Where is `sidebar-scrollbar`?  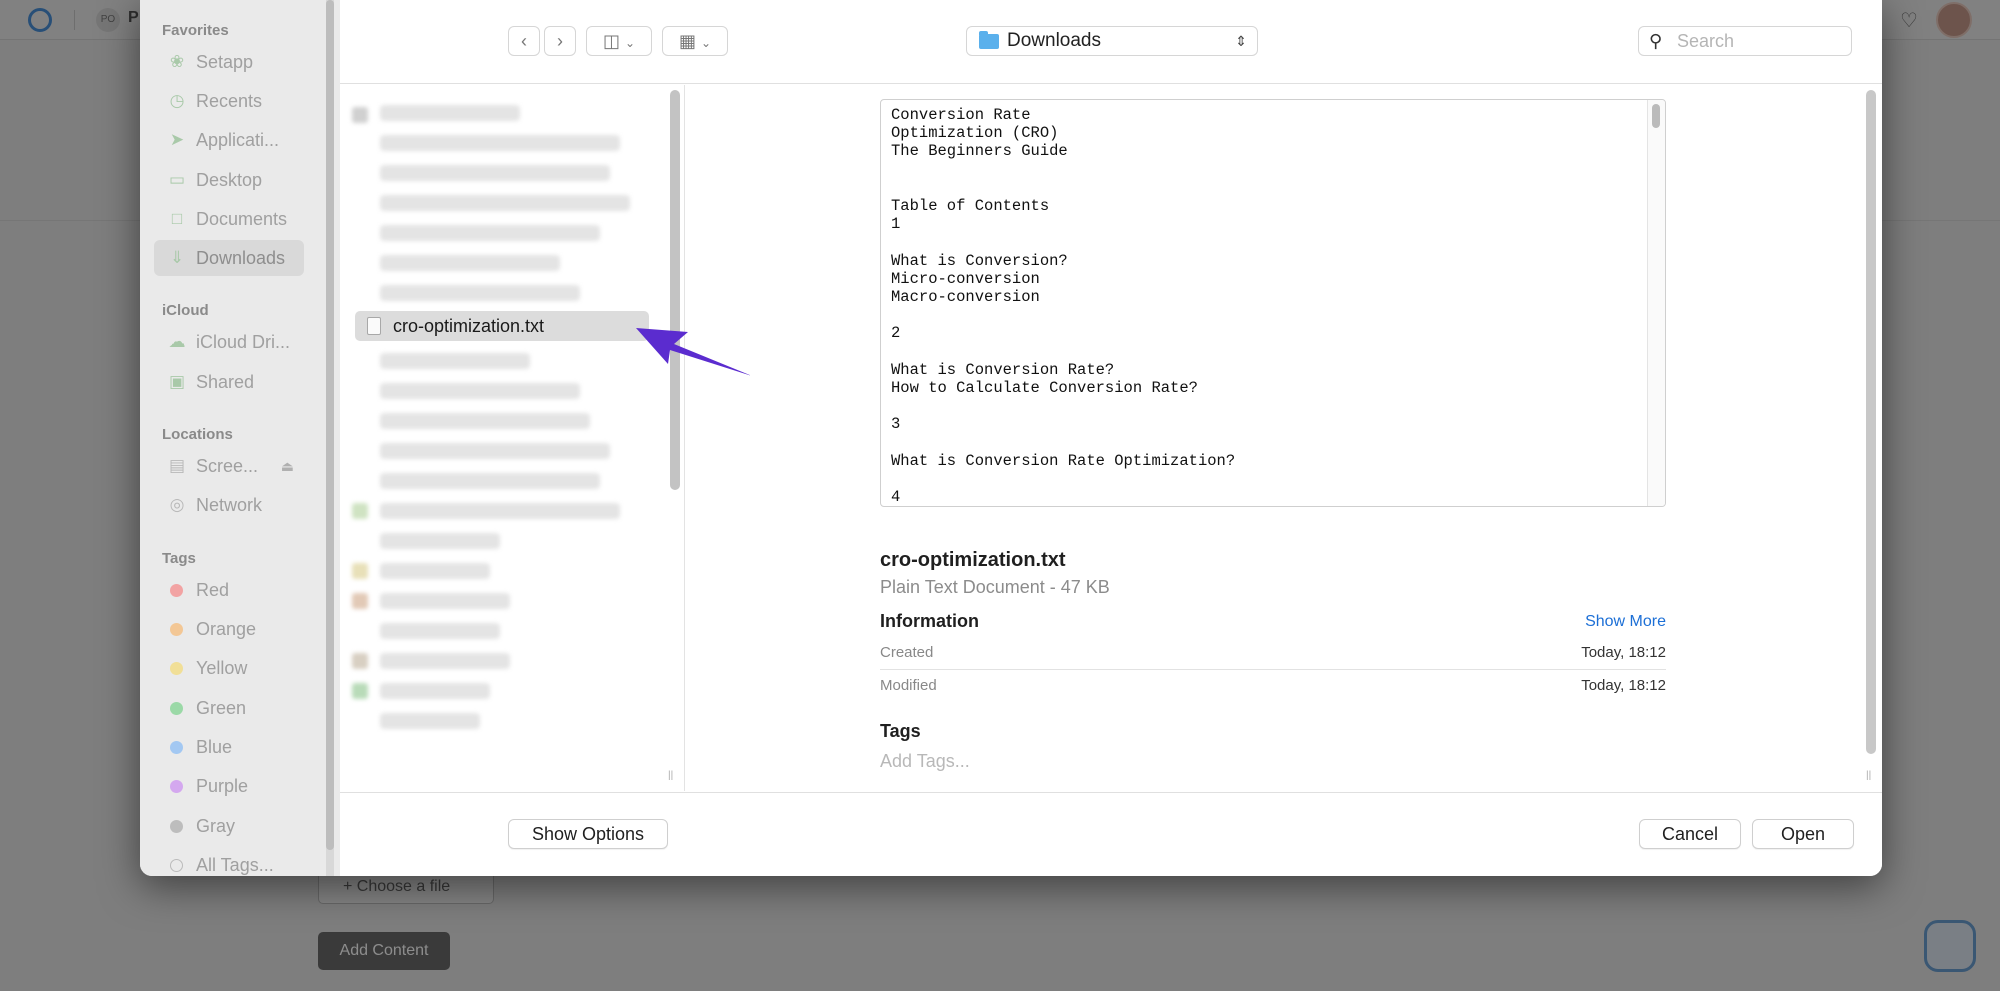 sidebar-scrollbar is located at coordinates (330, 425).